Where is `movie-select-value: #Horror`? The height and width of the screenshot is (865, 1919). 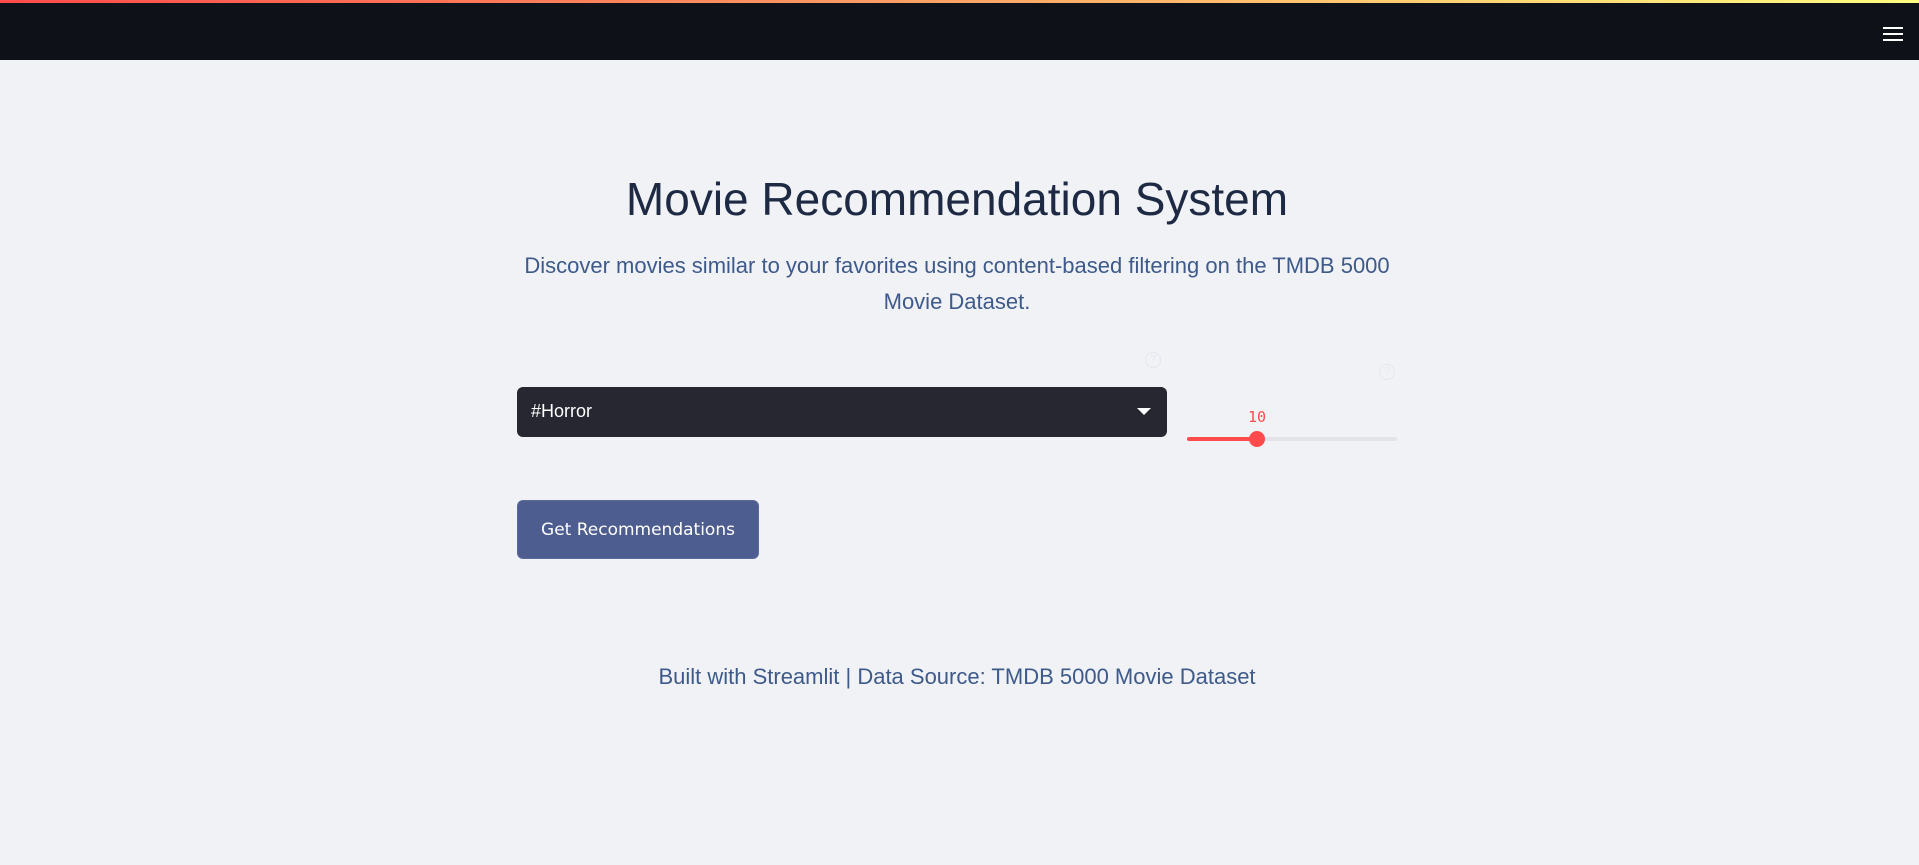 movie-select-value: #Horror is located at coordinates (562, 411).